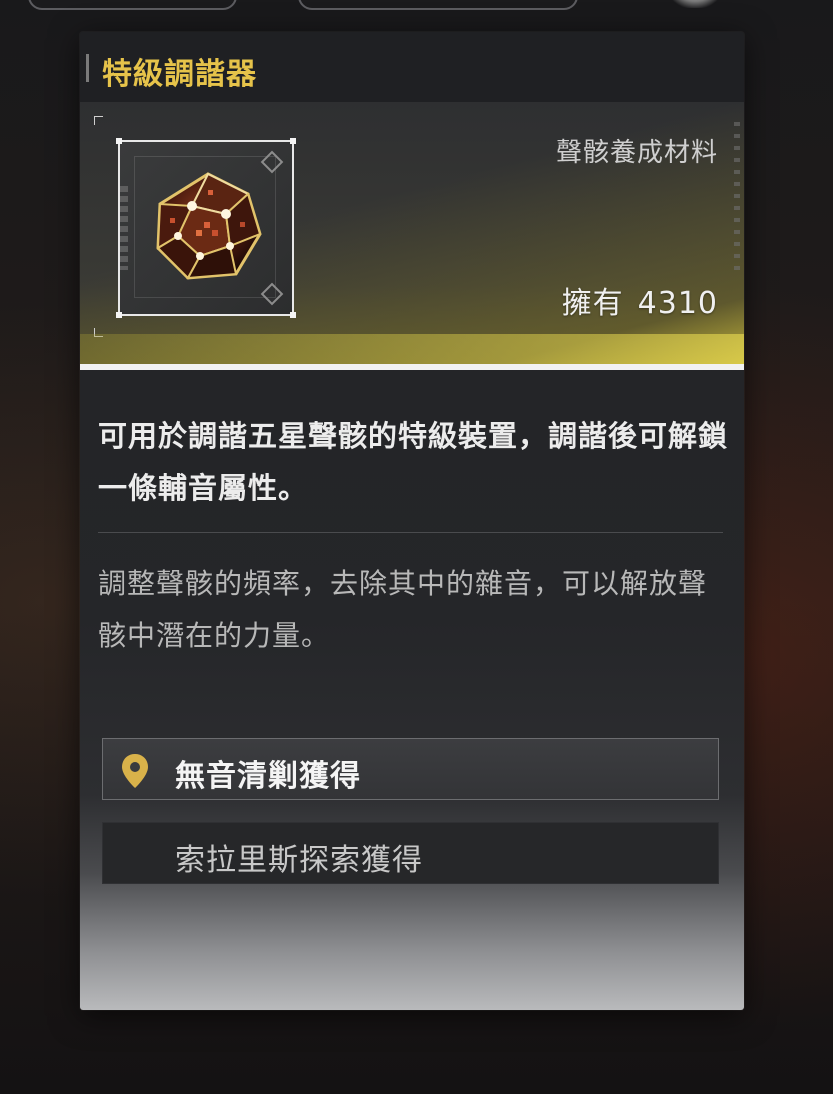 This screenshot has width=833, height=1094. I want to click on star-icon, so click(695, 4).